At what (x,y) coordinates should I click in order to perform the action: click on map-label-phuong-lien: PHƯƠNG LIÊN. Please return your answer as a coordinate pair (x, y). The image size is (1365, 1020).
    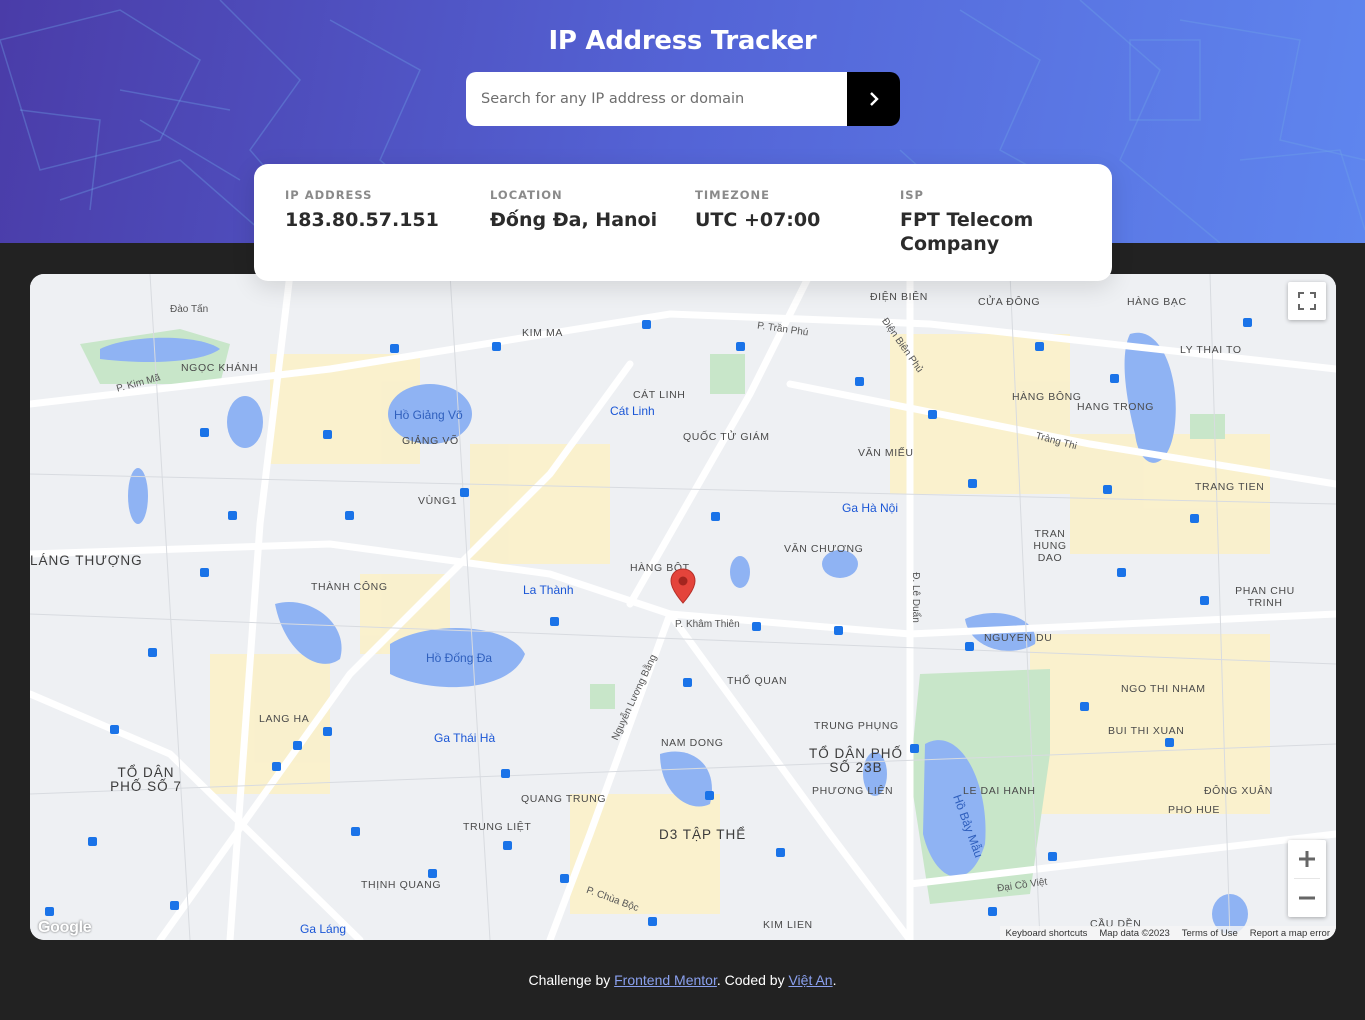
    Looking at the image, I should click on (853, 791).